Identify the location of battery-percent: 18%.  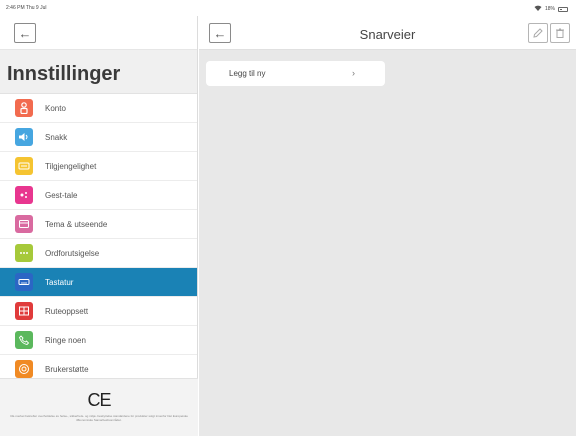
(549, 9).